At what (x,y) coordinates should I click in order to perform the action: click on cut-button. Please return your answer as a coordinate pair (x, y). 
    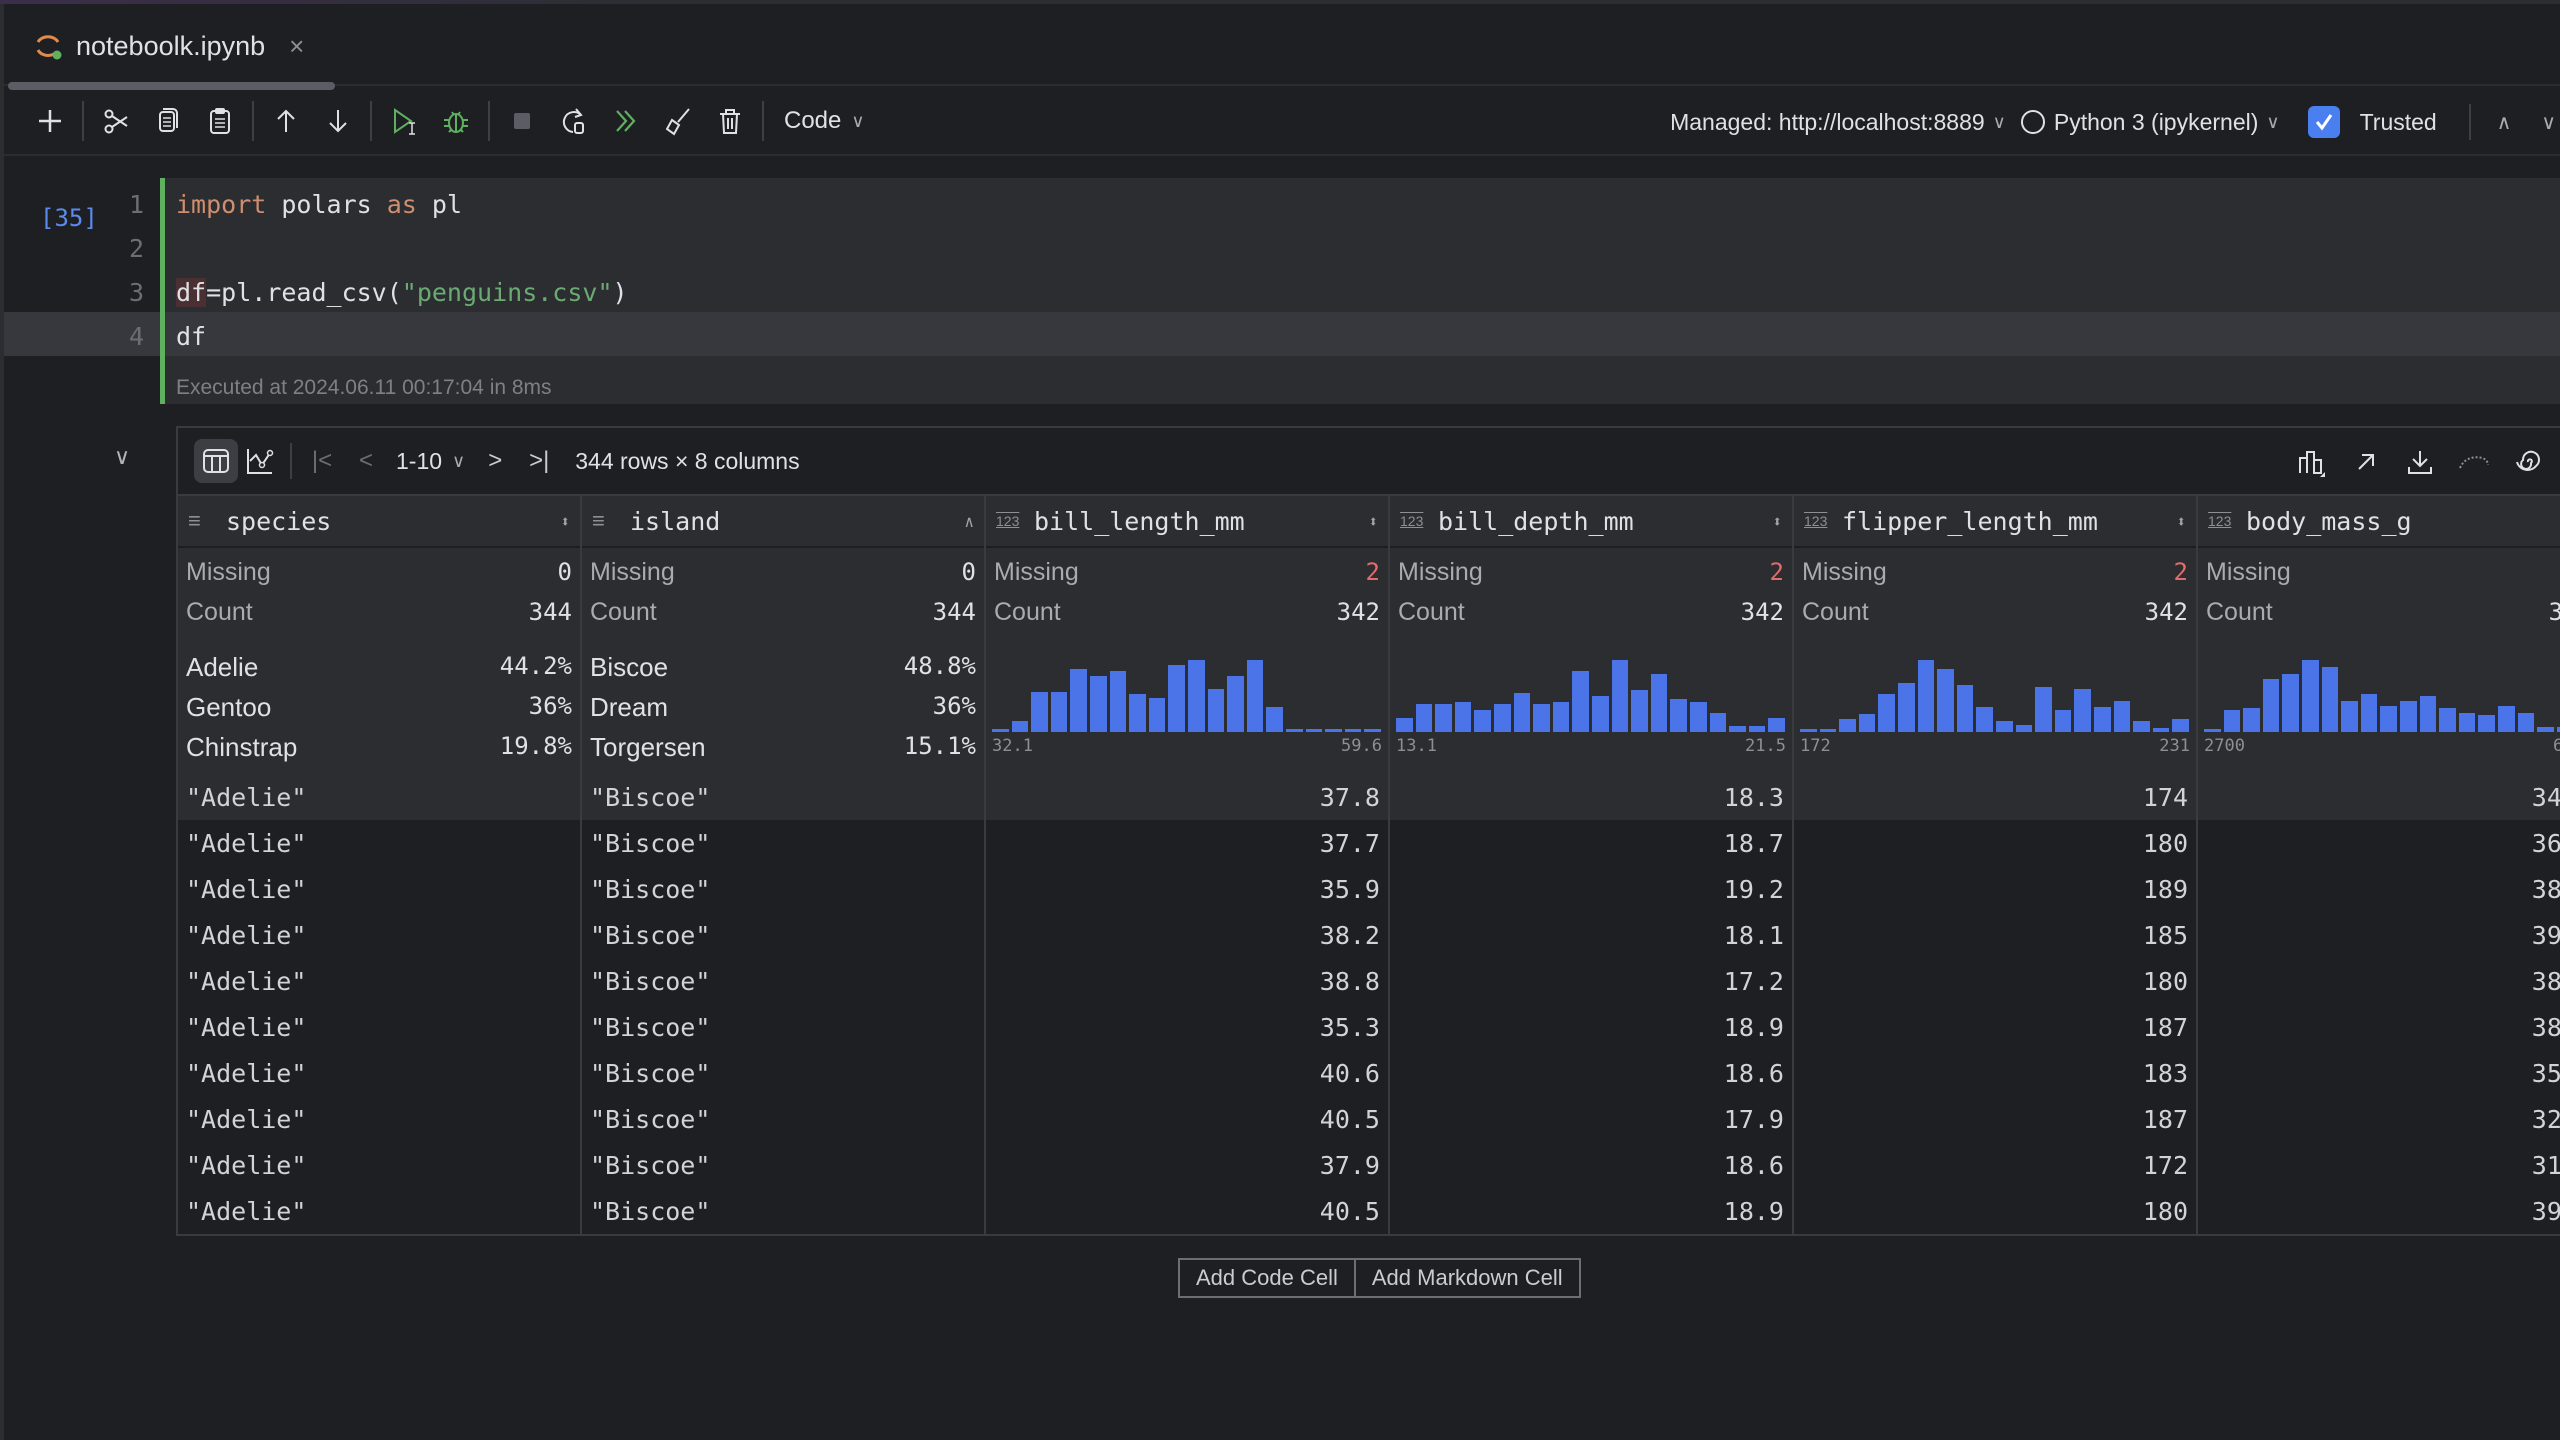
    Looking at the image, I should click on (116, 121).